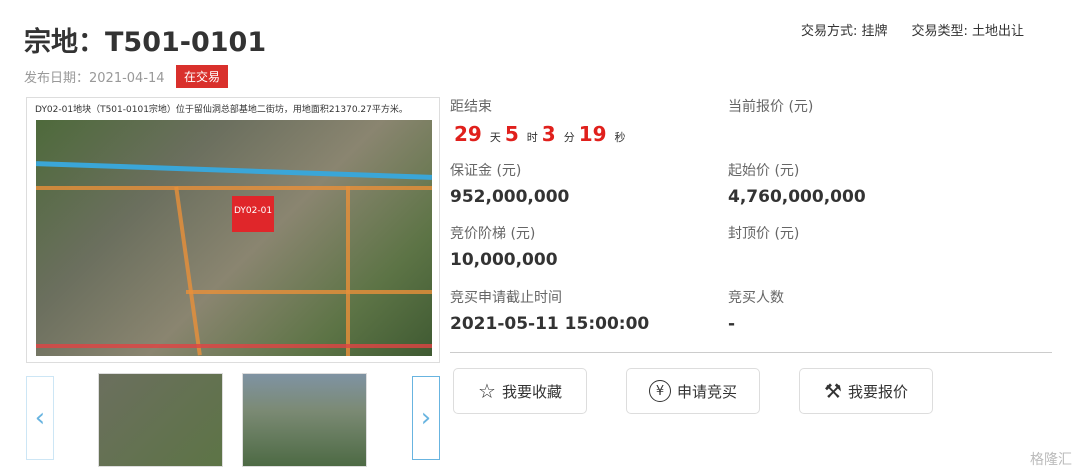 This screenshot has height=475, width=1080. What do you see at coordinates (732, 324) in the screenshot?
I see `bidders-value: -` at bounding box center [732, 324].